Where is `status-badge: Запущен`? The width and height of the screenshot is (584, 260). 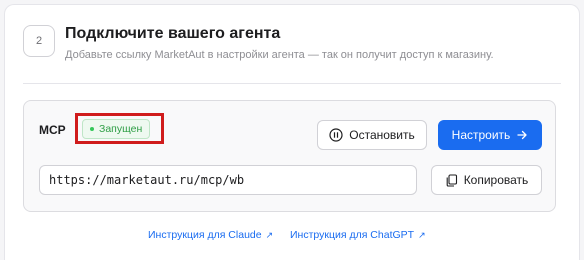 status-badge: Запущен is located at coordinates (116, 129).